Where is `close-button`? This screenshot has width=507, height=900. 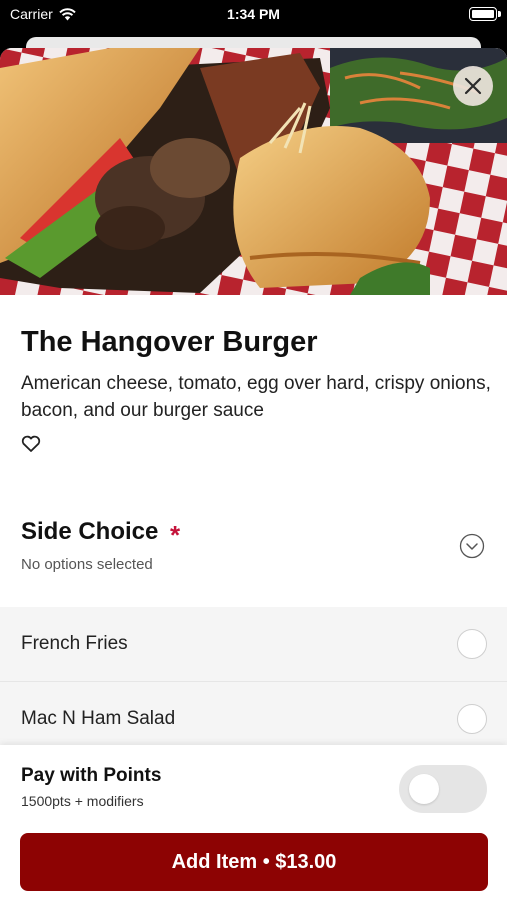 close-button is located at coordinates (473, 86).